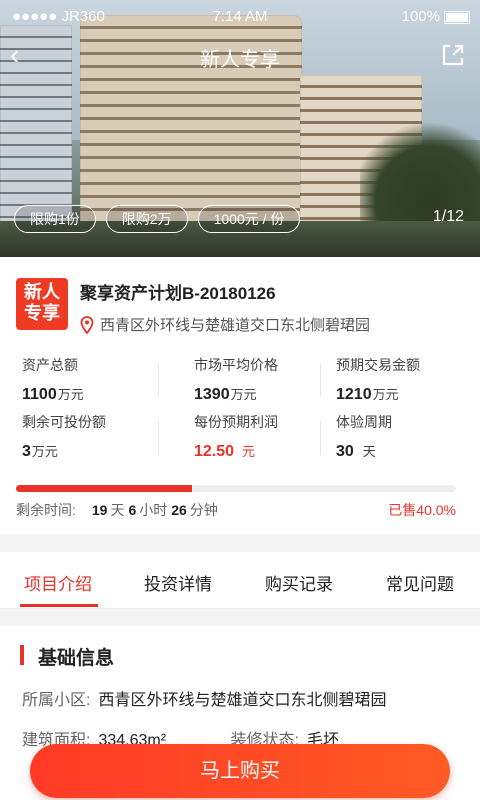  What do you see at coordinates (422, 510) in the screenshot?
I see `sold-percent: 已售40.0%` at bounding box center [422, 510].